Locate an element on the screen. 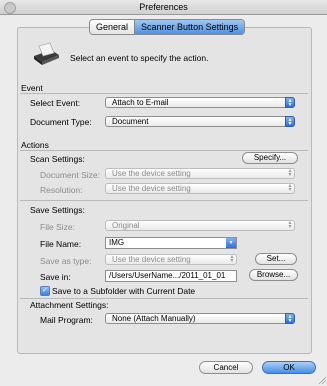 This screenshot has height=386, width=327. tab-general: General is located at coordinates (112, 27).